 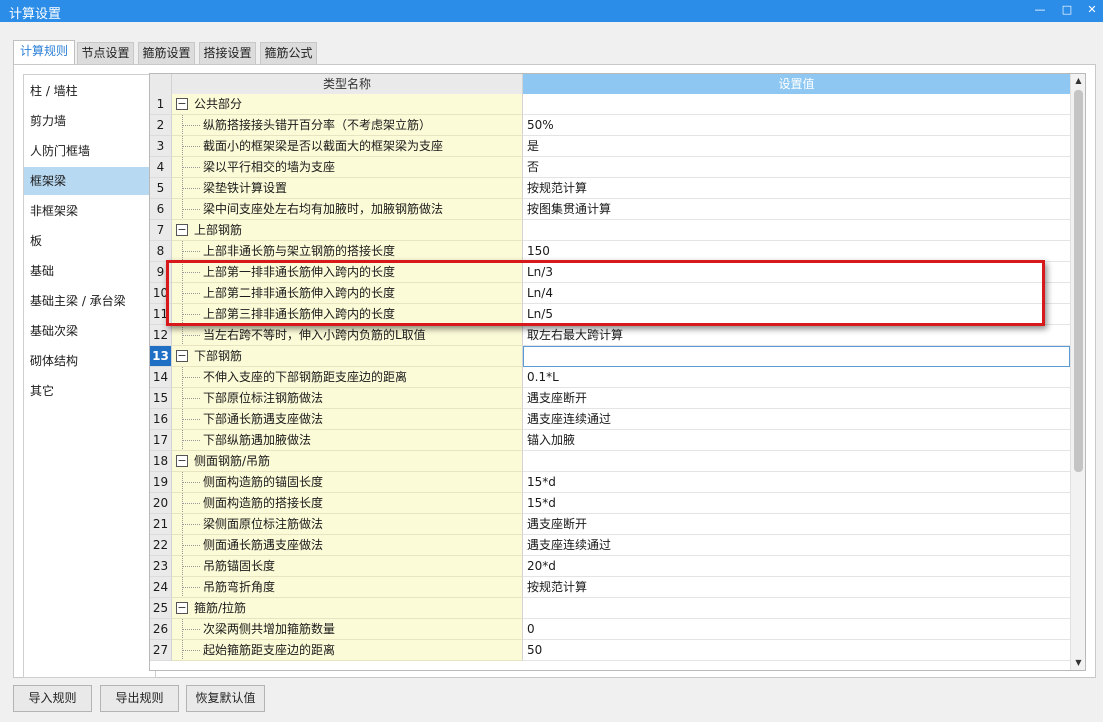 What do you see at coordinates (89, 181) in the screenshot?
I see `sidebar-item: 框架梁` at bounding box center [89, 181].